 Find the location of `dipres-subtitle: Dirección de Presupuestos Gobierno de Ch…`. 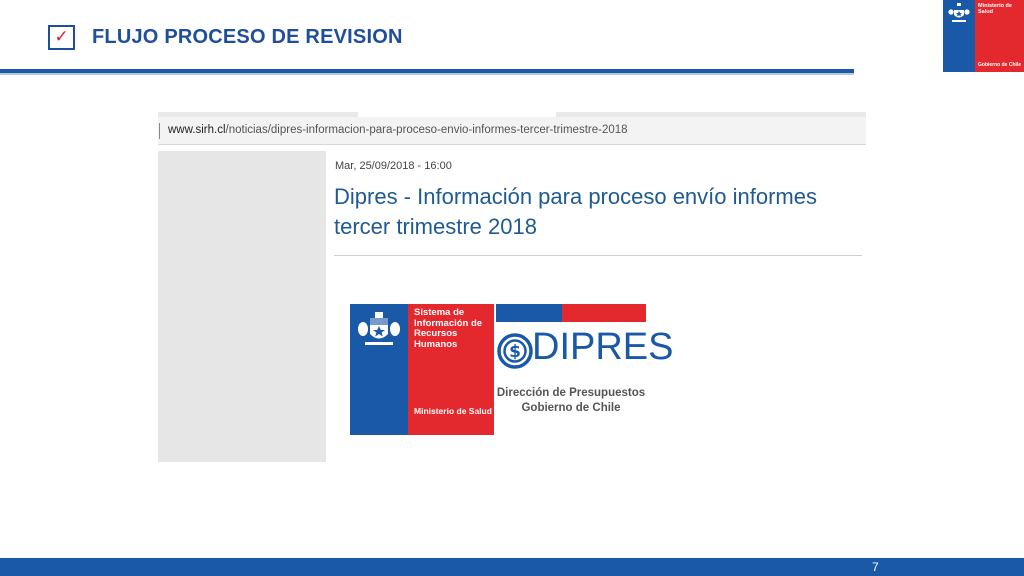

dipres-subtitle: Dirección de Presupuestos Gobierno de Ch… is located at coordinates (571, 401).